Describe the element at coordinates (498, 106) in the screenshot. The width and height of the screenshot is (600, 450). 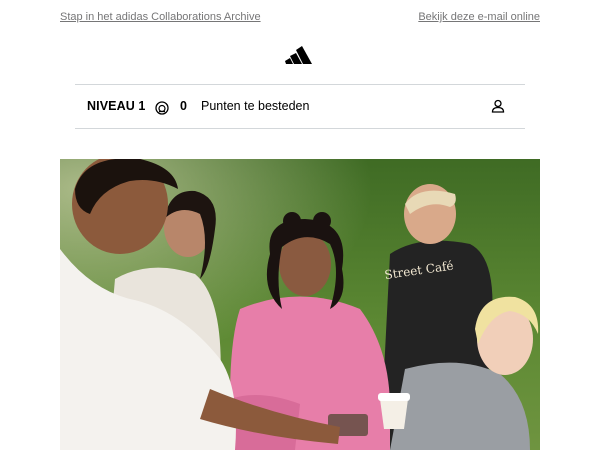
I see `user-icon` at that location.